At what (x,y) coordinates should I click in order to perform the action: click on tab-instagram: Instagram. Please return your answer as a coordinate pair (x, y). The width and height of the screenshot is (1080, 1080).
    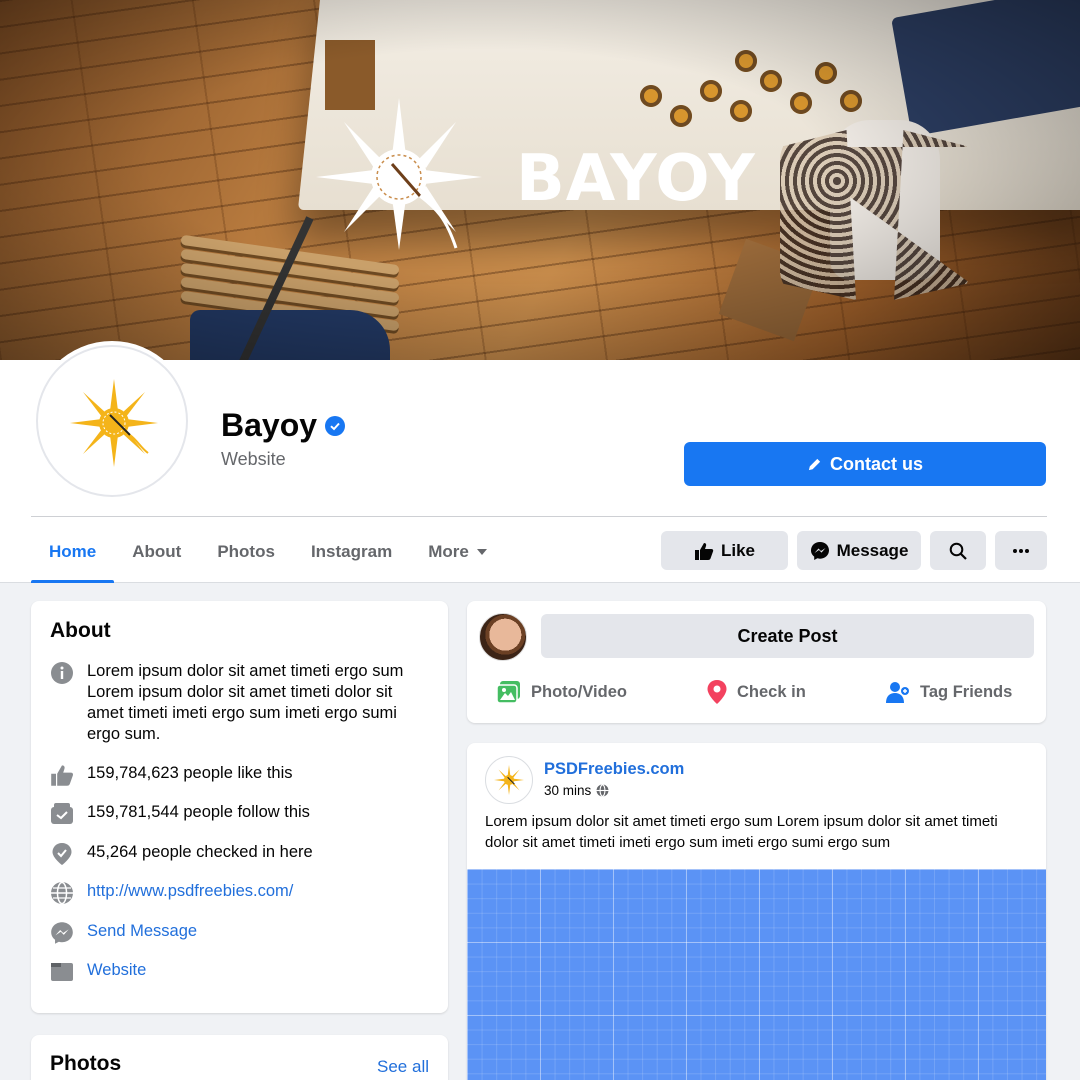
    Looking at the image, I should click on (351, 551).